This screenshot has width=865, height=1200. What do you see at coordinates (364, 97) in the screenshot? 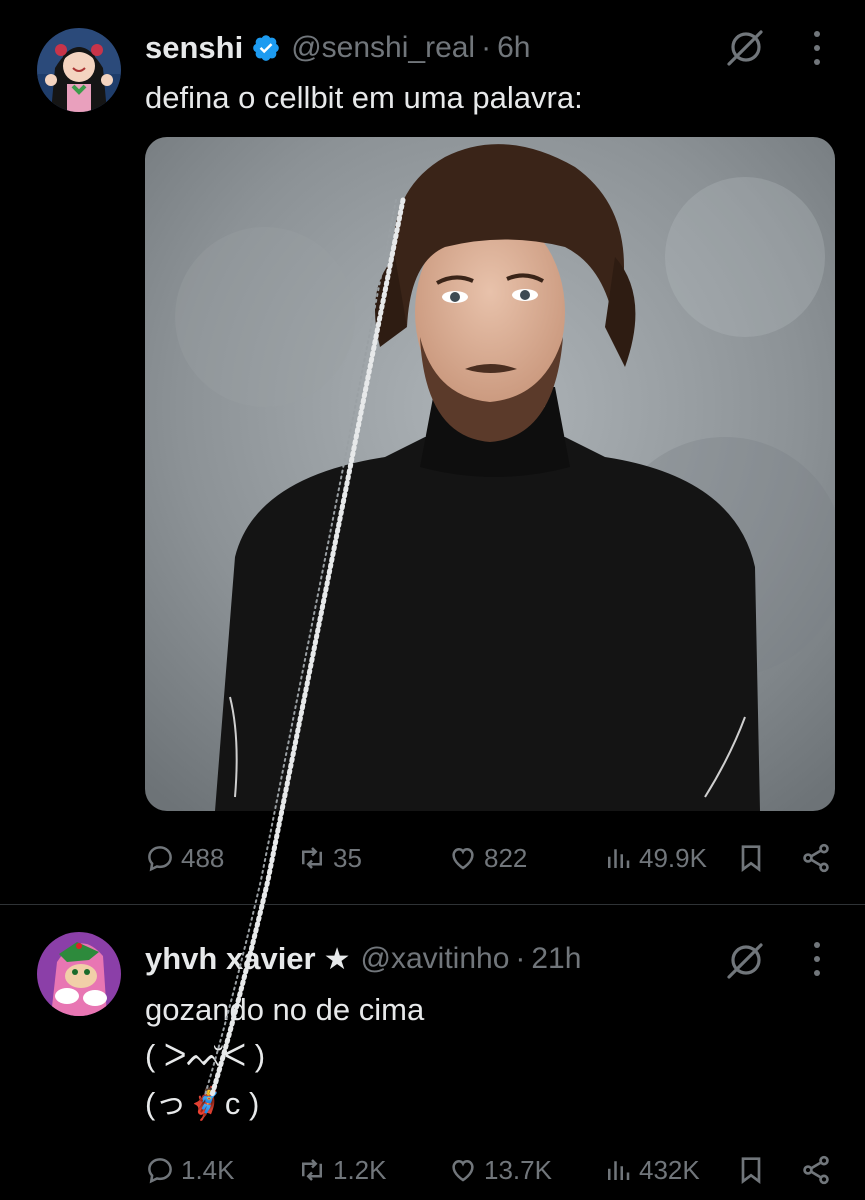
I see `tweet-text: defina o cellbit em uma palavra:` at bounding box center [364, 97].